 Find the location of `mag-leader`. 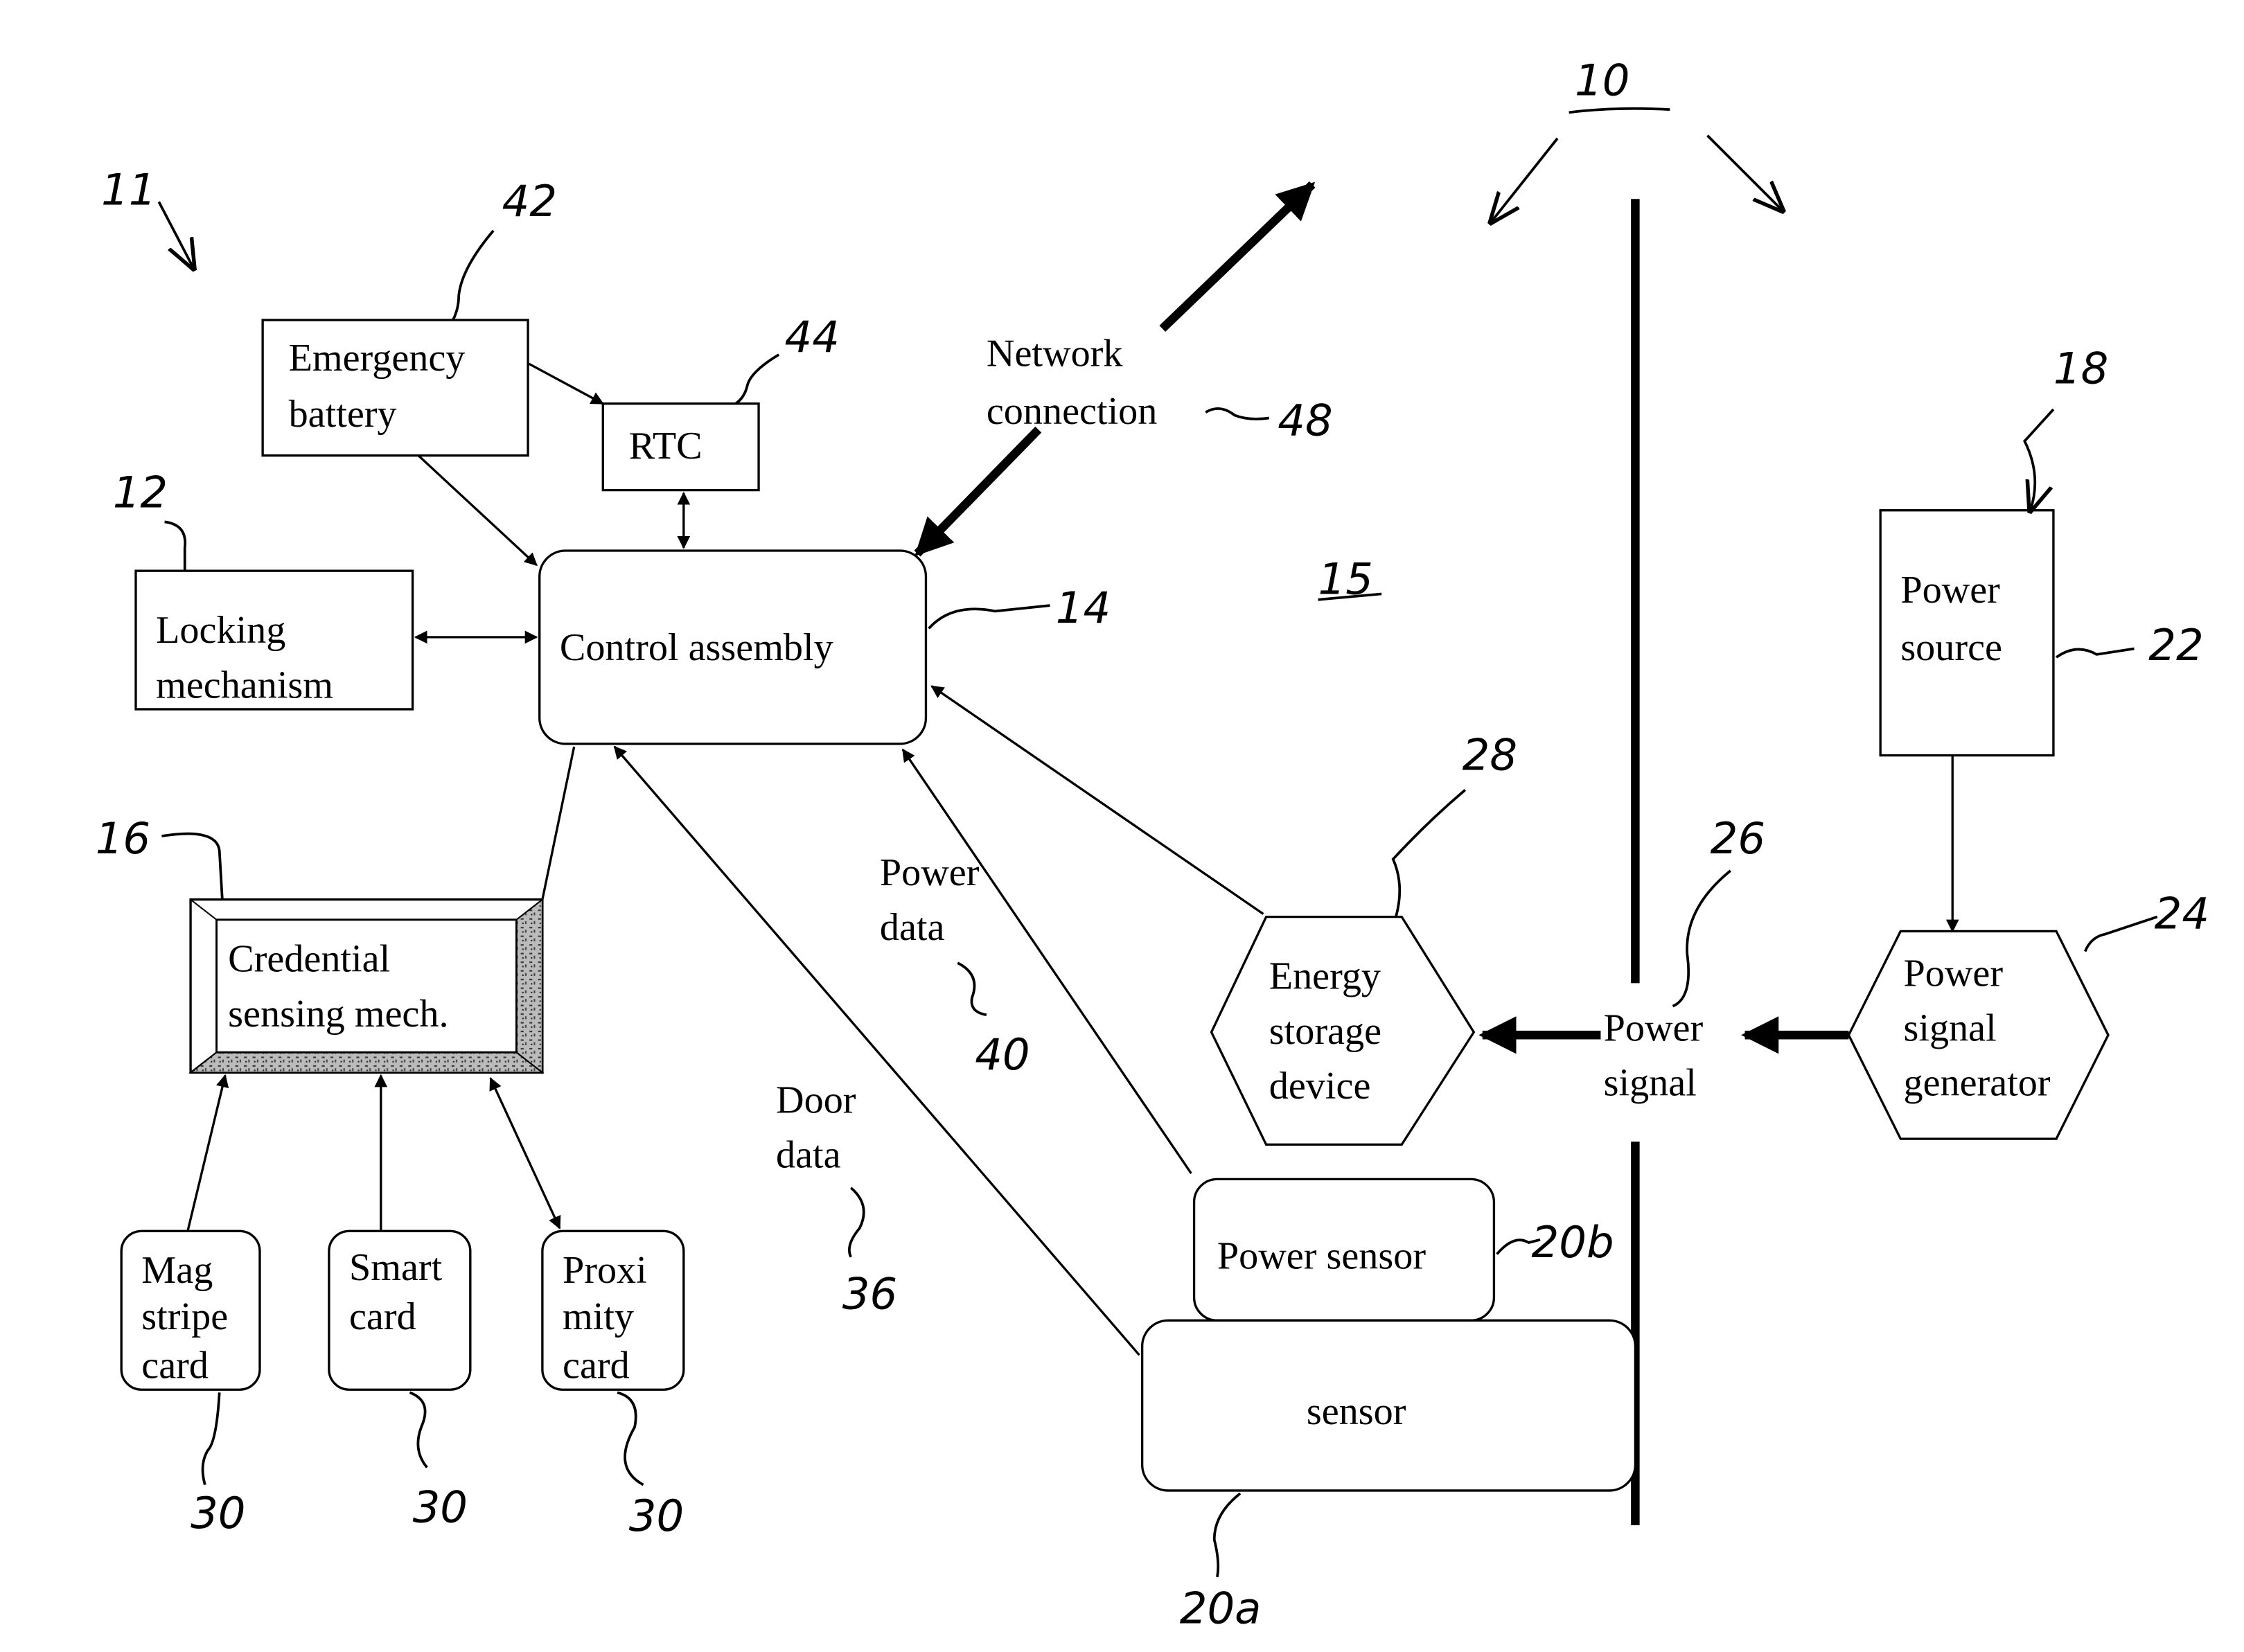

mag-leader is located at coordinates (211, 1439).